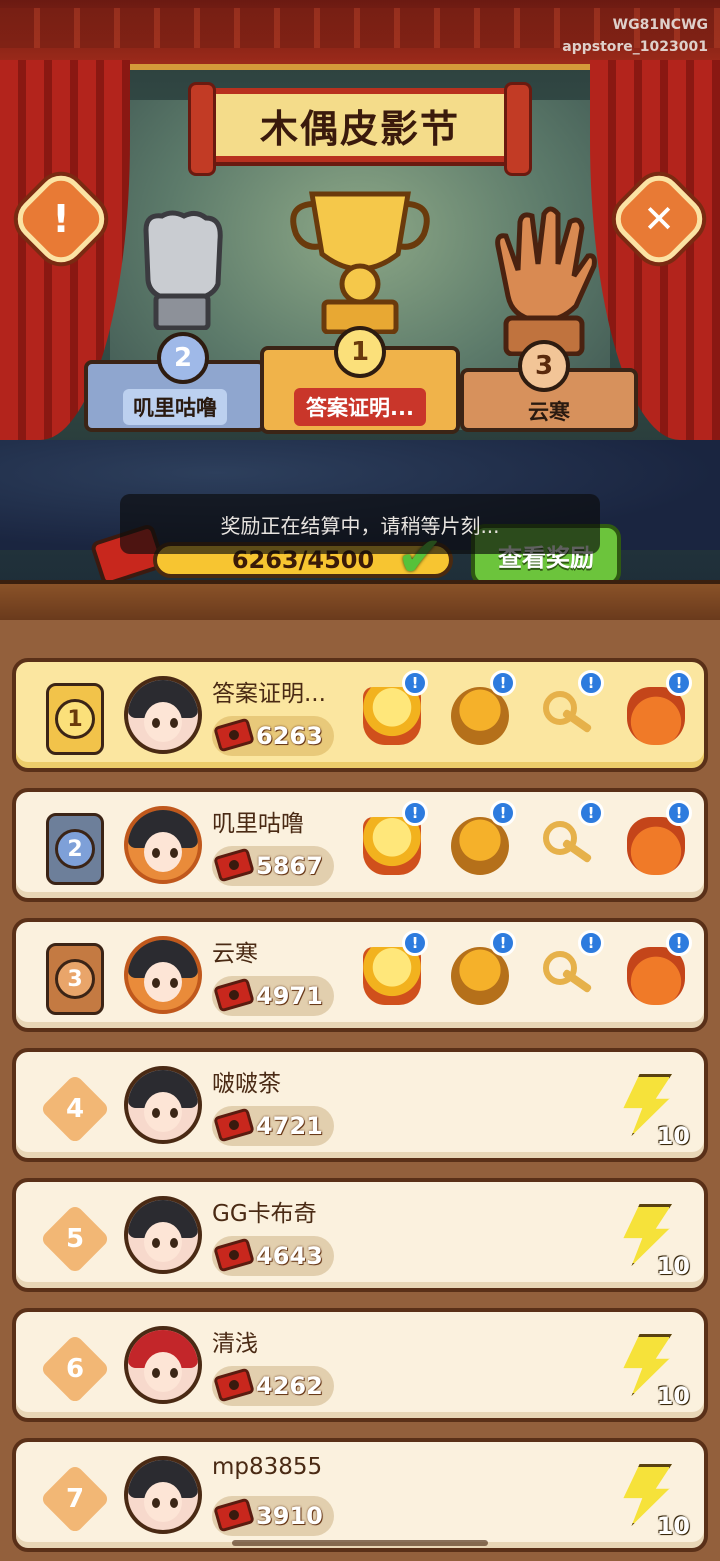 Image resolution: width=720 pixels, height=1561 pixels. I want to click on leaderboard-row: 4 啵啵茶 4721 10, so click(360, 1105).